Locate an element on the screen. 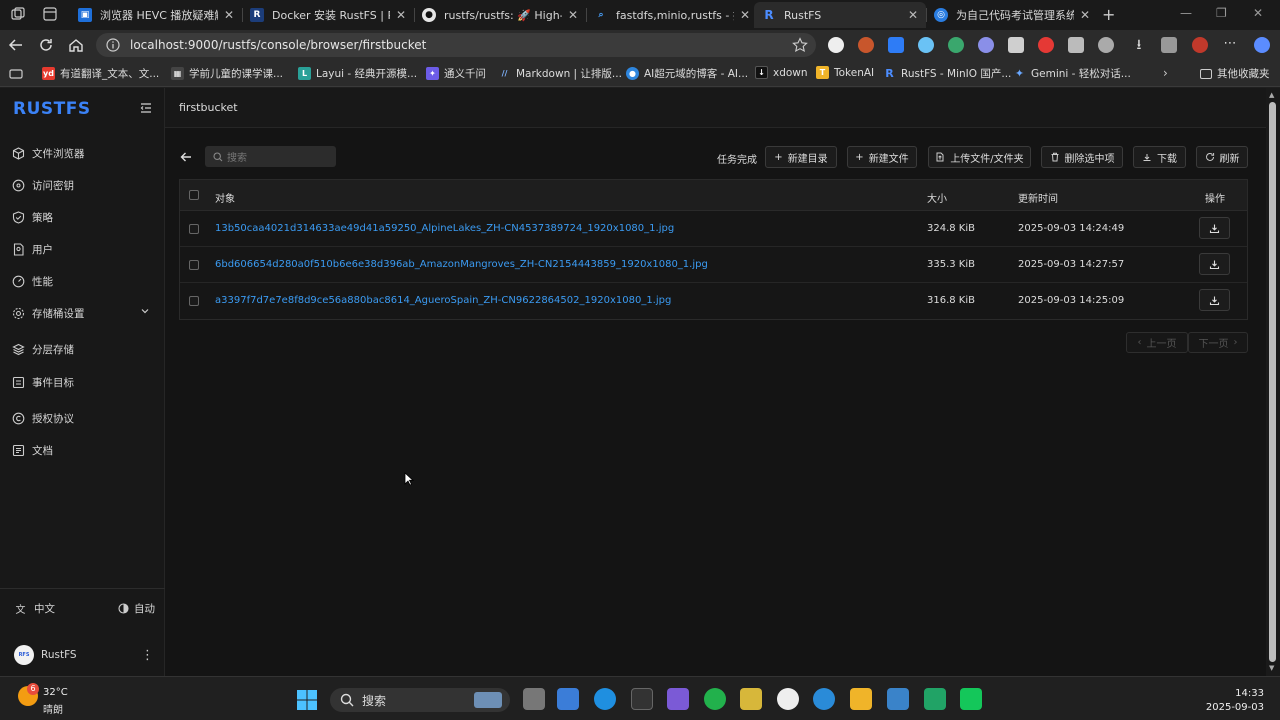 The width and height of the screenshot is (1280, 720). excel-icon is located at coordinates (935, 699).